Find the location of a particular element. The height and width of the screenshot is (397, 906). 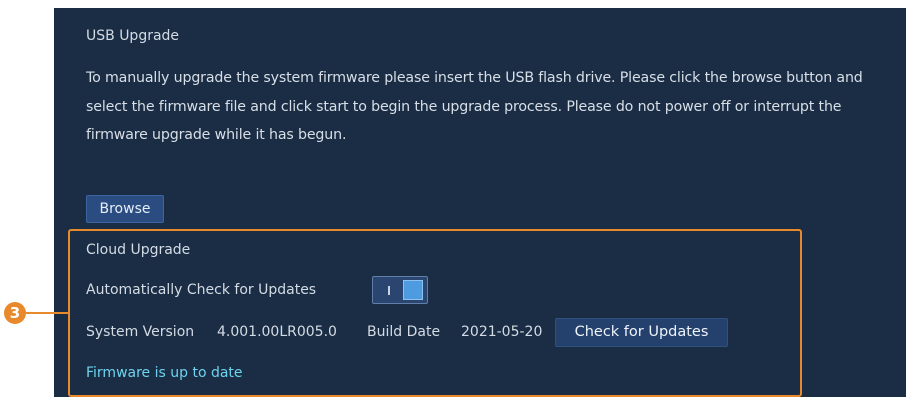

cloud-upgrade-title: Cloud Upgrade is located at coordinates (138, 250).